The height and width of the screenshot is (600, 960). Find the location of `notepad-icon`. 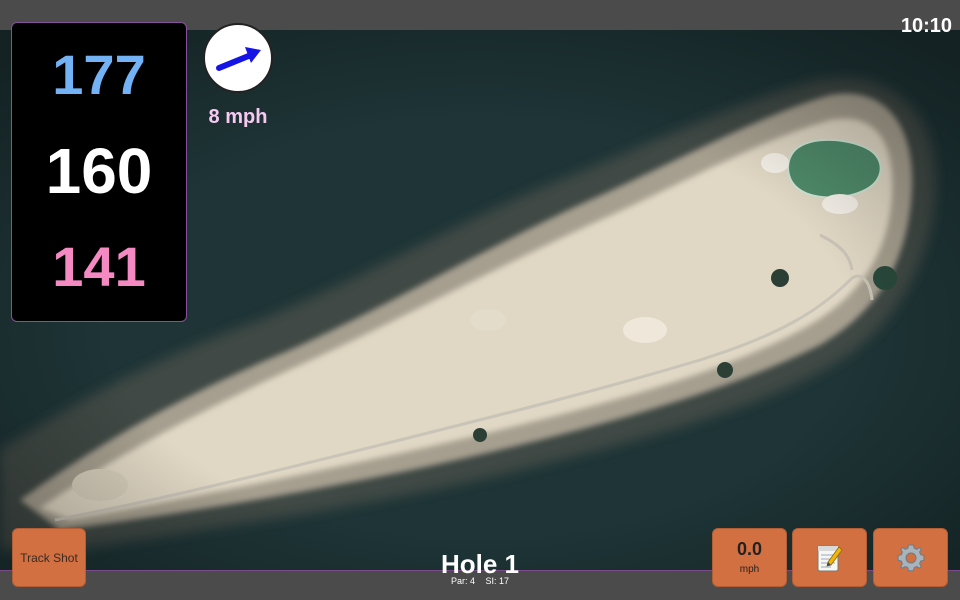

notepad-icon is located at coordinates (830, 558).